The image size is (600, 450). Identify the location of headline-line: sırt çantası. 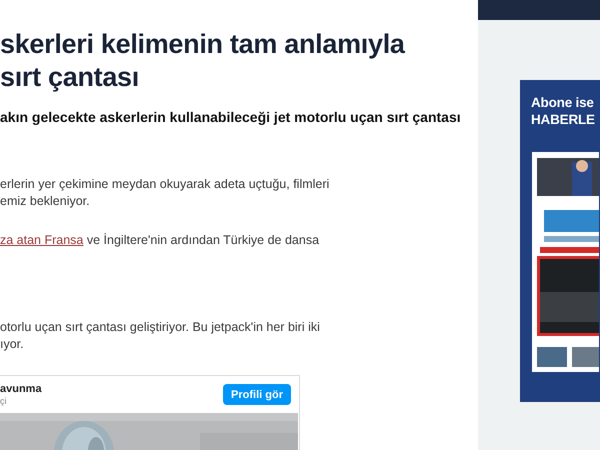
(69, 77).